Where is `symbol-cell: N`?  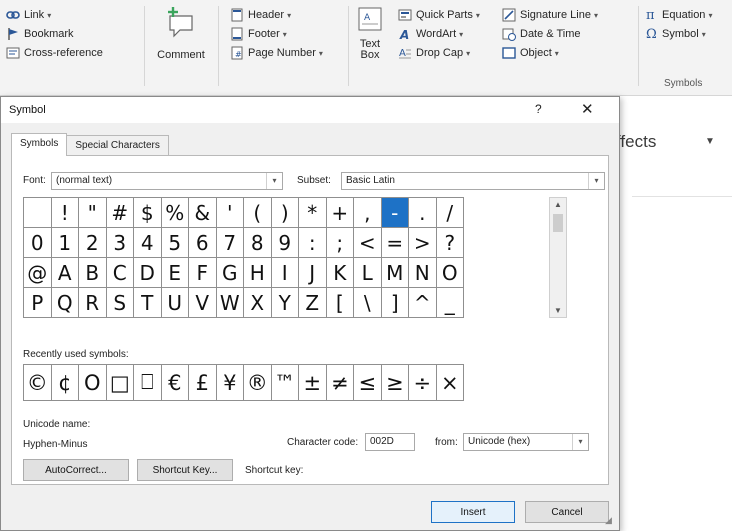 symbol-cell: N is located at coordinates (423, 273).